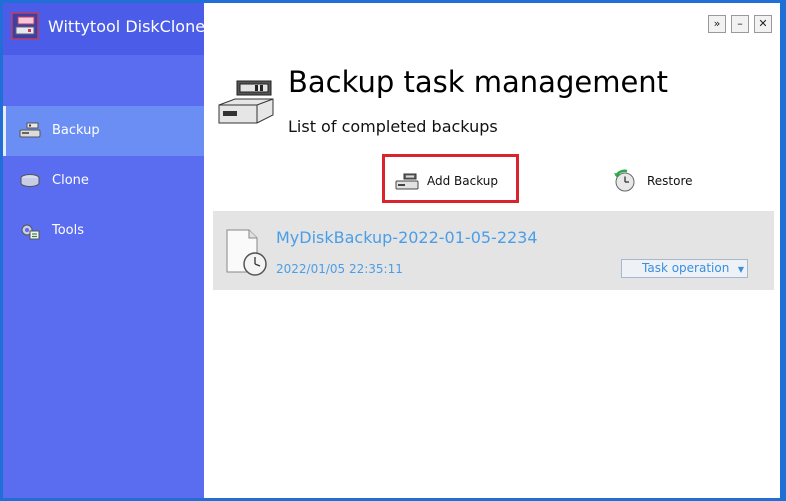 The image size is (786, 501). What do you see at coordinates (68, 230) in the screenshot?
I see `sidebar-item-label: Tools` at bounding box center [68, 230].